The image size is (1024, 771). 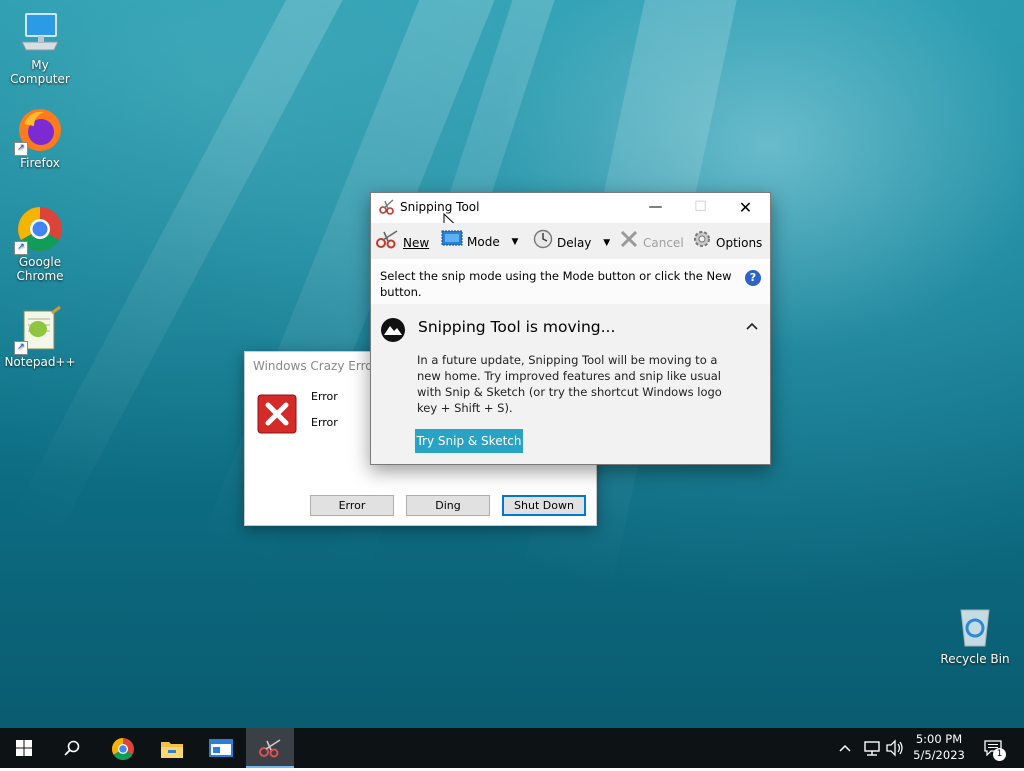 What do you see at coordinates (752, 326) in the screenshot?
I see `collapse-chevron-icon` at bounding box center [752, 326].